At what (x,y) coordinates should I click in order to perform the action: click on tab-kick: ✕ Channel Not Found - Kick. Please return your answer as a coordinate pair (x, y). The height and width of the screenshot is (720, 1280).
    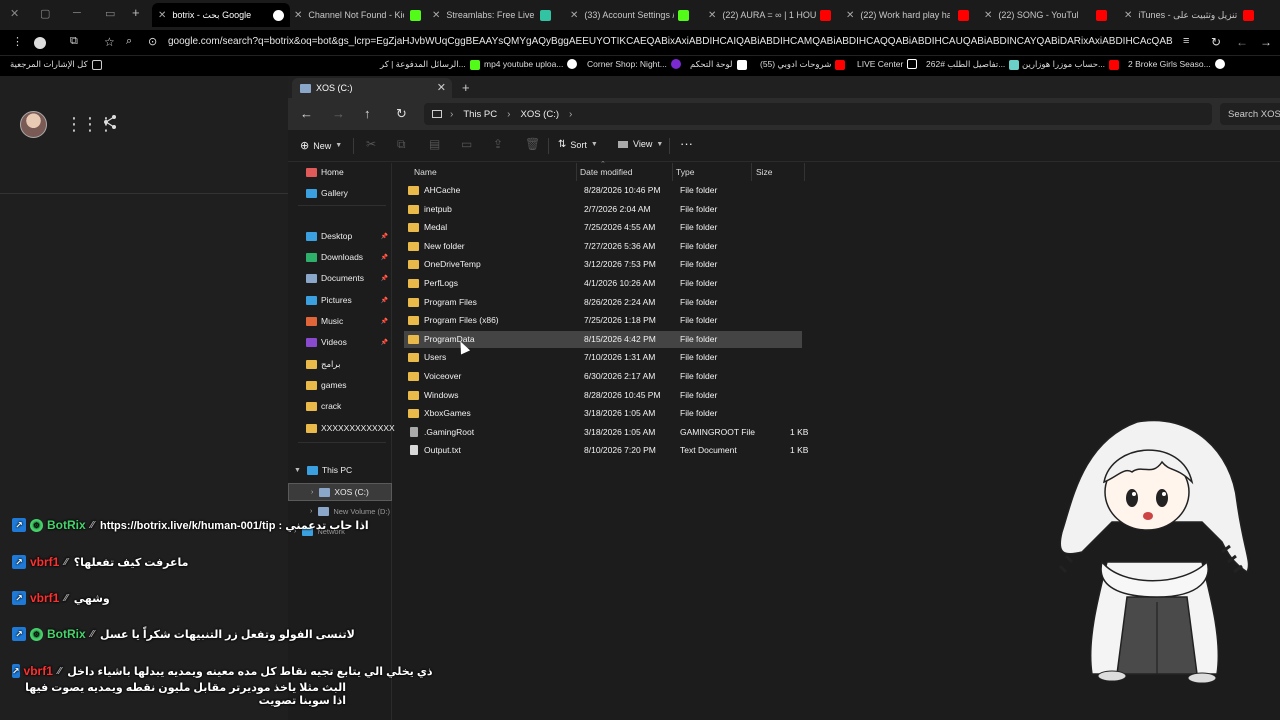
    Looking at the image, I should click on (360, 15).